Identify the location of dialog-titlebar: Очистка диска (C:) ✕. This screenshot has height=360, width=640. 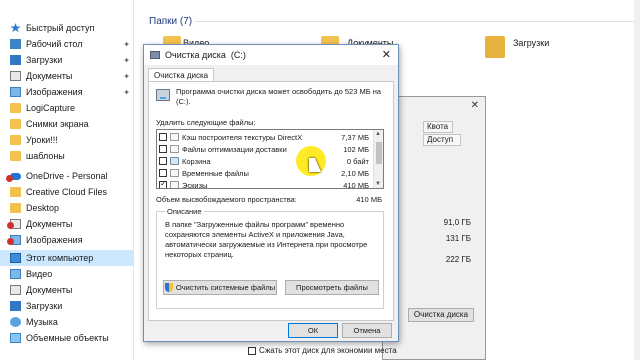
(271, 55).